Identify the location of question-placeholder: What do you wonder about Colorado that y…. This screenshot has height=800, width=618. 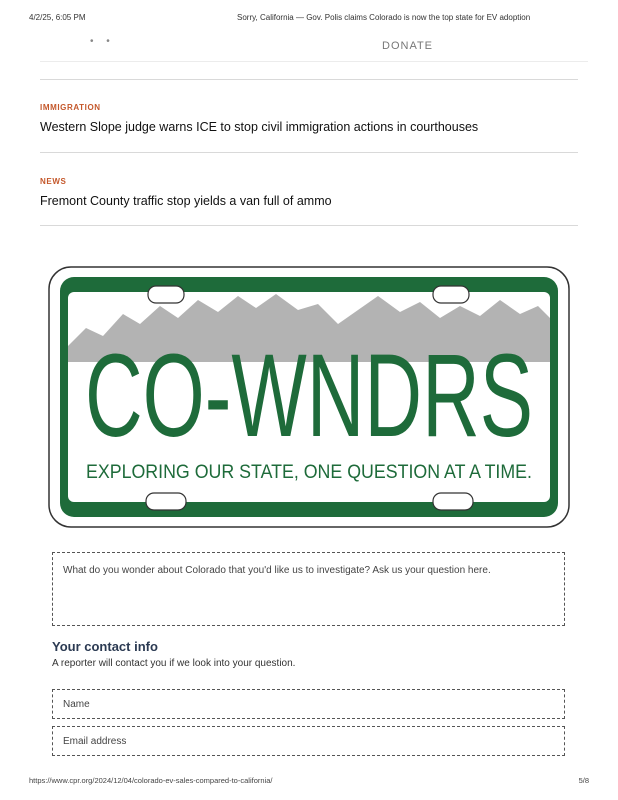
(277, 570).